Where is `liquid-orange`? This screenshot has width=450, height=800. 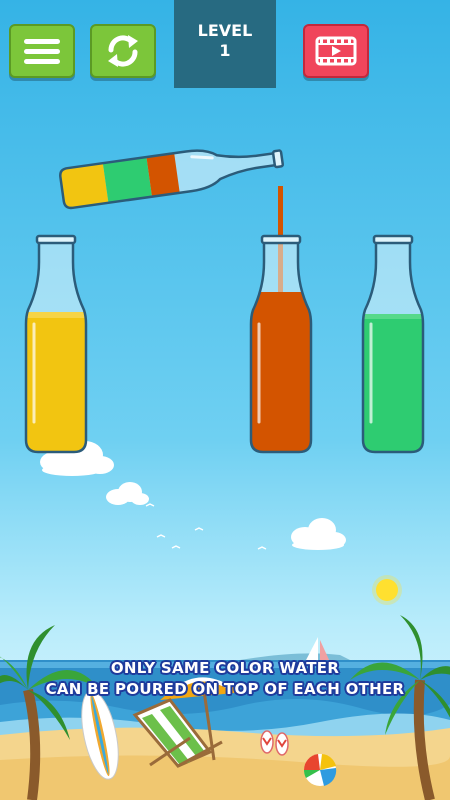 liquid-orange is located at coordinates (281, 372).